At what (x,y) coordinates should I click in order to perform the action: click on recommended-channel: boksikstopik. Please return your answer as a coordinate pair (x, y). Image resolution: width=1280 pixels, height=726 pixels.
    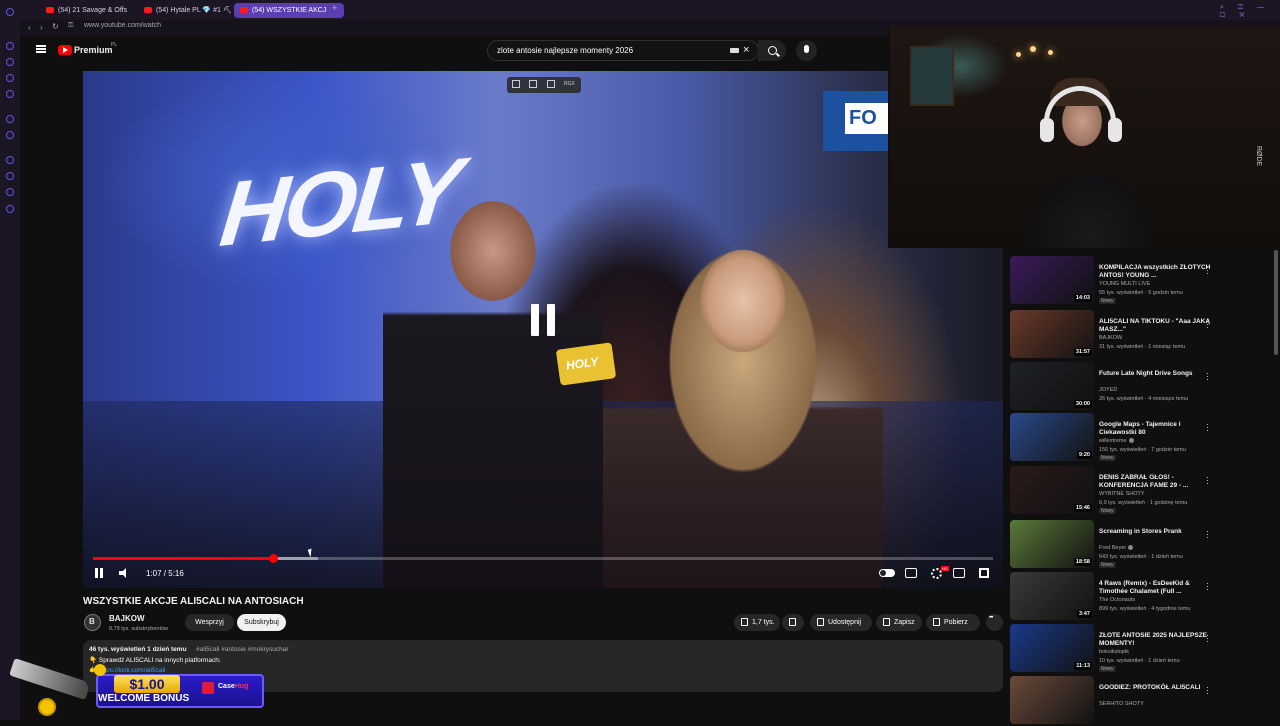
    Looking at the image, I should click on (1114, 652).